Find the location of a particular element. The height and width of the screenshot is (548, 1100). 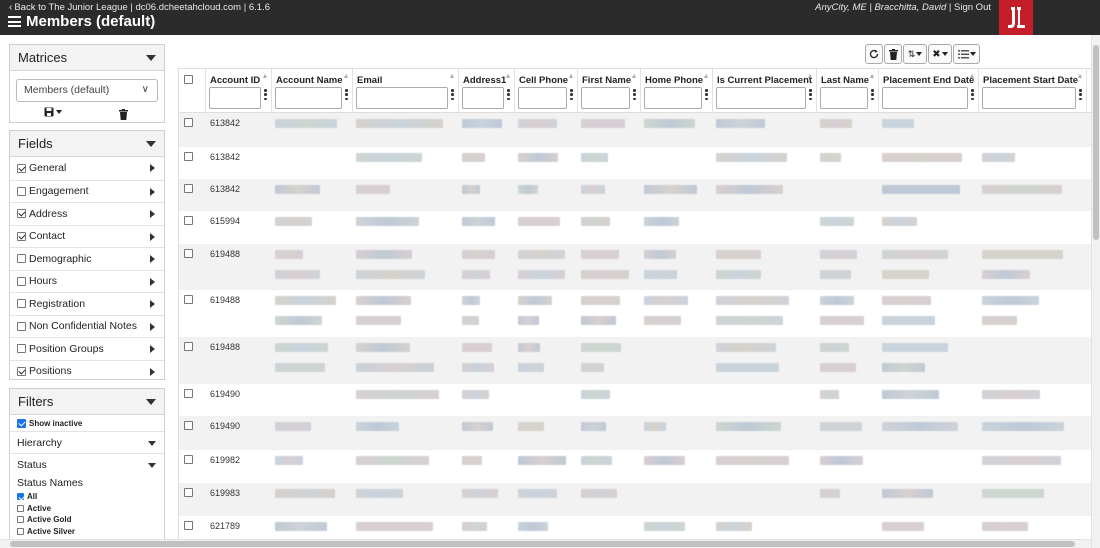

sign-out-link: Sign Out is located at coordinates (972, 7).